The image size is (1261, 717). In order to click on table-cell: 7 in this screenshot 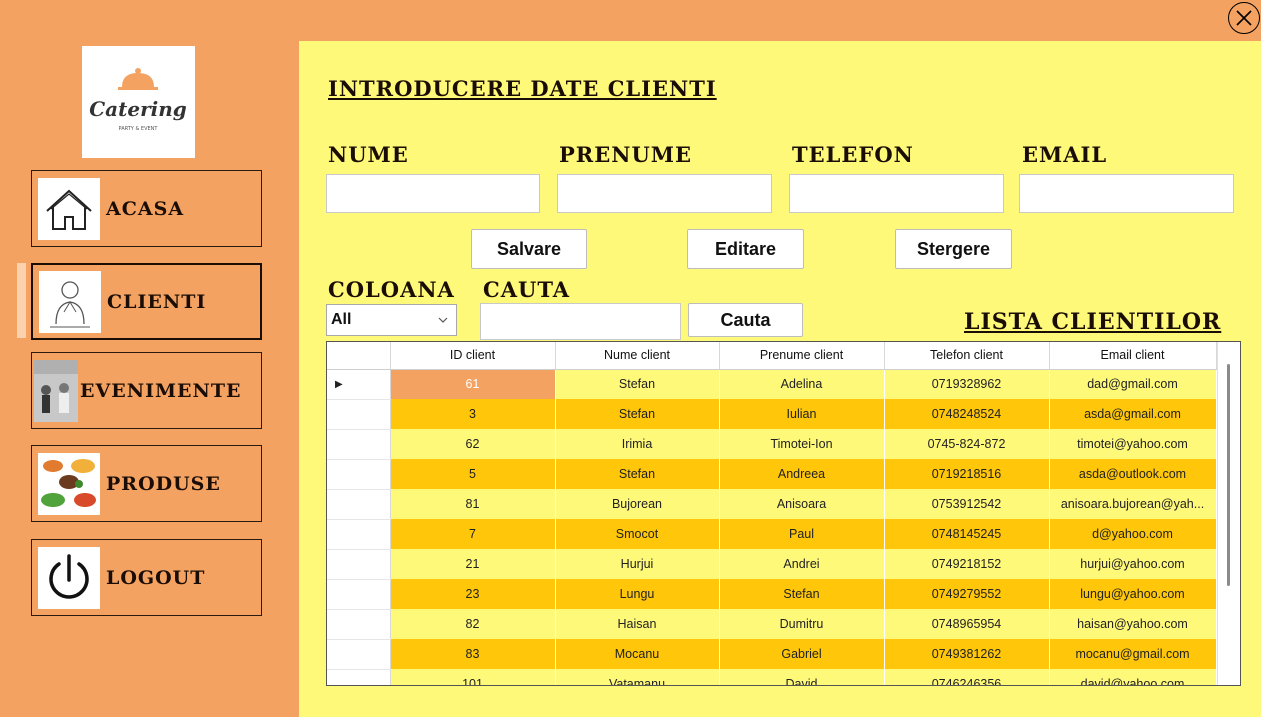, I will do `click(473, 534)`.